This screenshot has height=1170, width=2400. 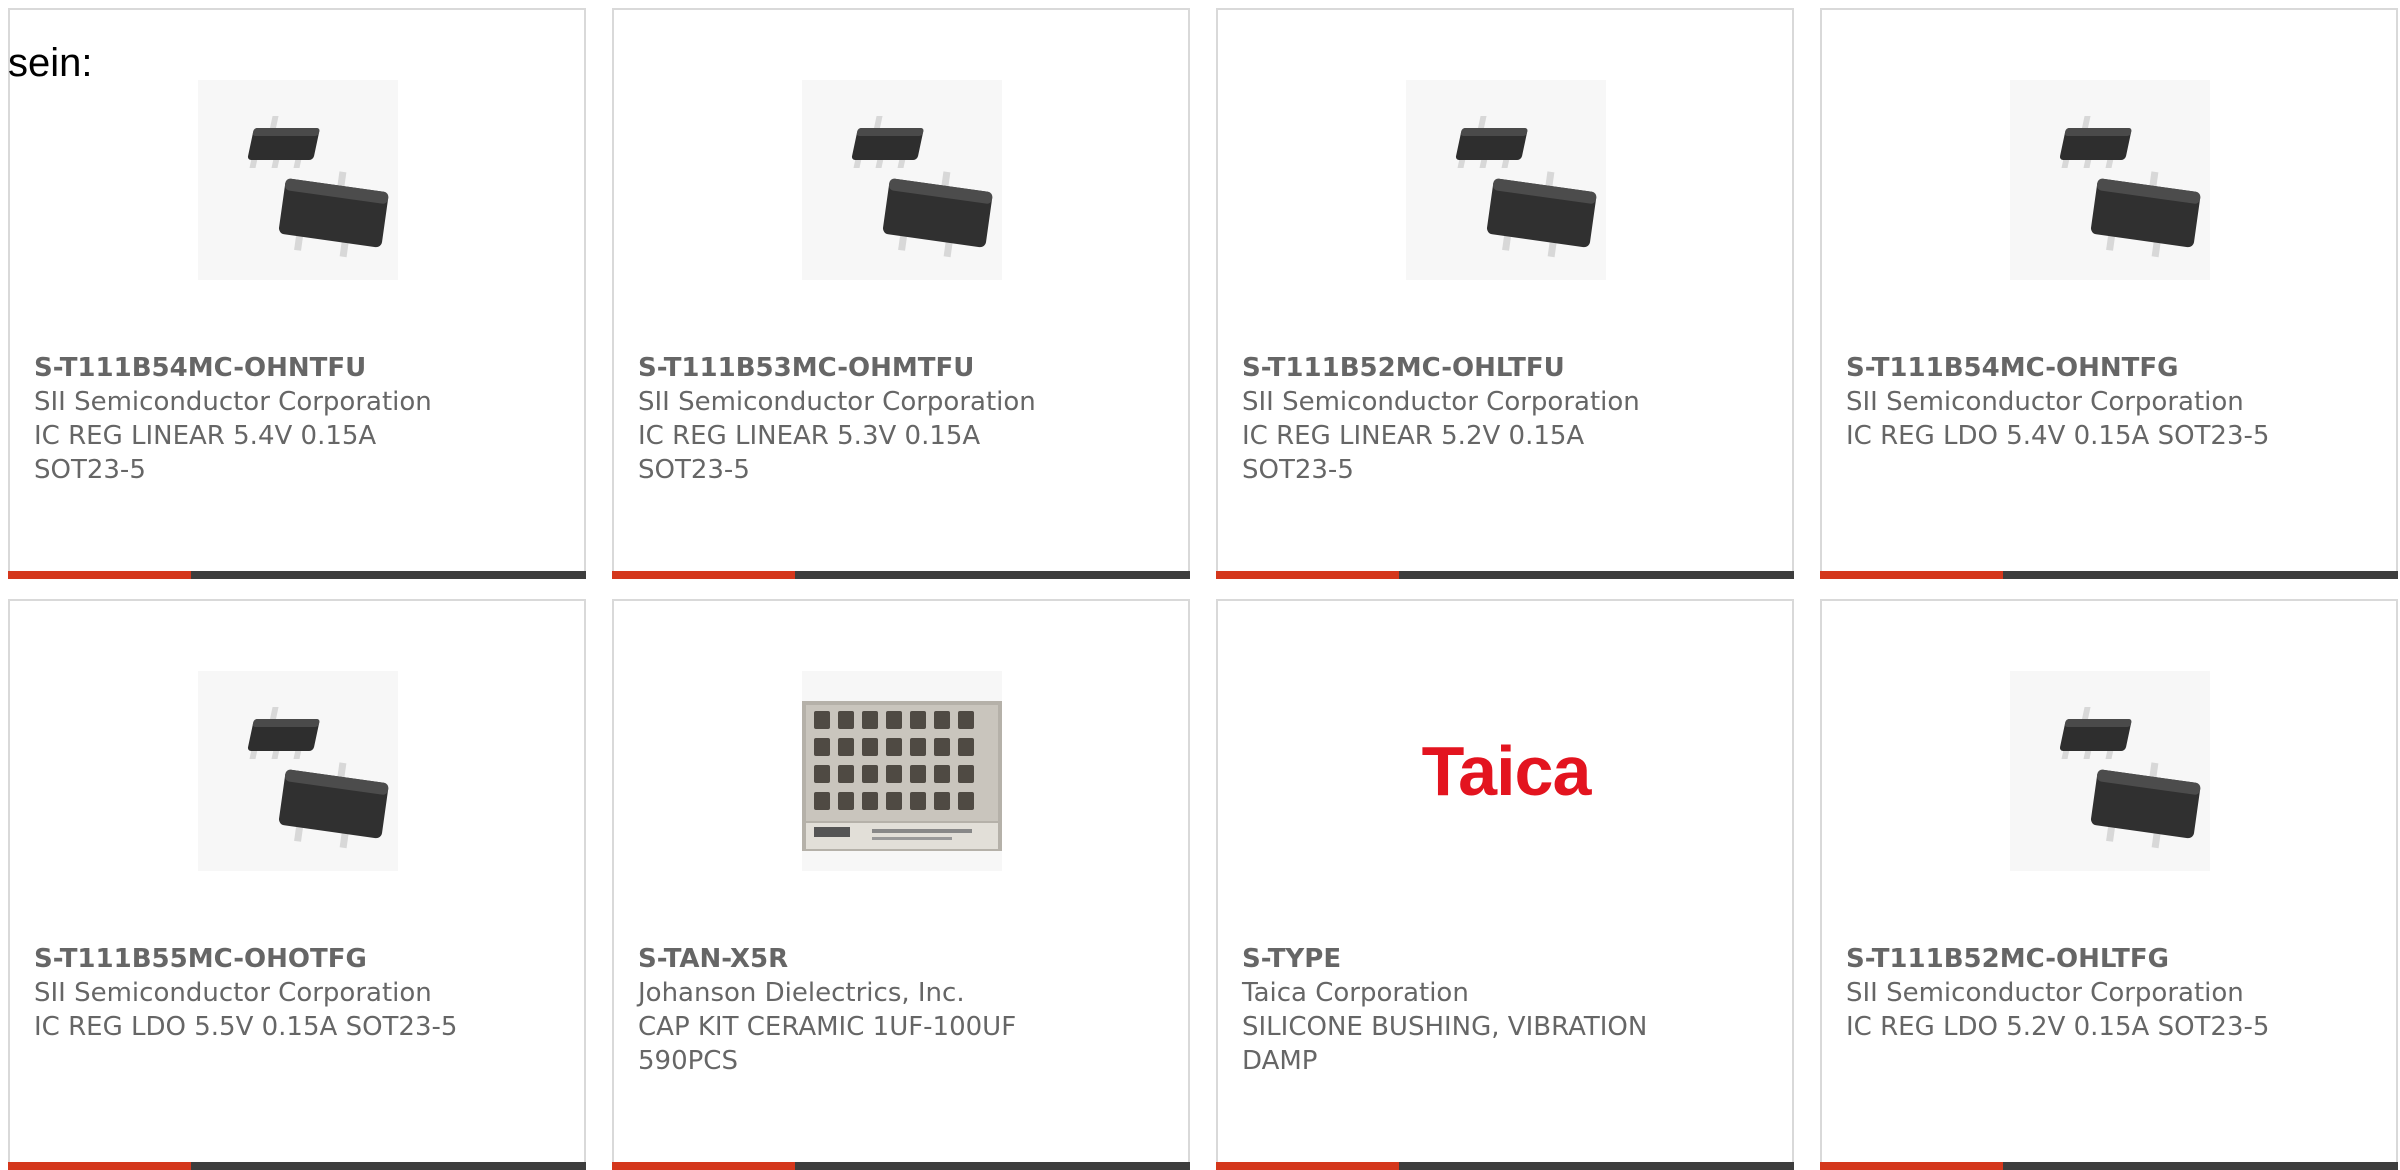 What do you see at coordinates (801, 993) in the screenshot?
I see `product-manufacturer: Johanson Dielectrics, Inc.` at bounding box center [801, 993].